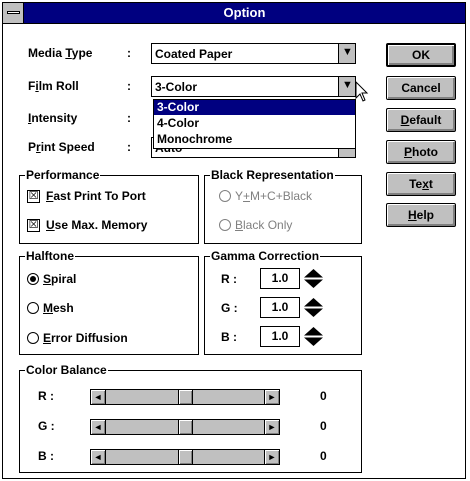 The width and height of the screenshot is (470, 481). Describe the element at coordinates (273, 196) in the screenshot. I see `ymcblack-label: Y+M+C+Black` at that location.